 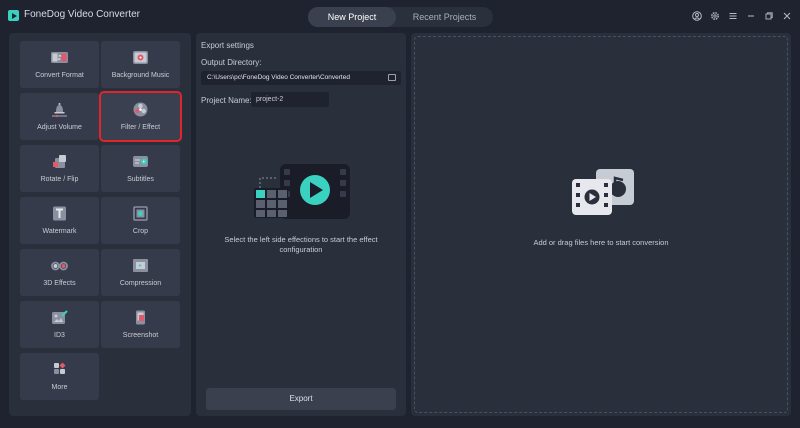 I want to click on tool-label: Filter / Effect, so click(x=140, y=127).